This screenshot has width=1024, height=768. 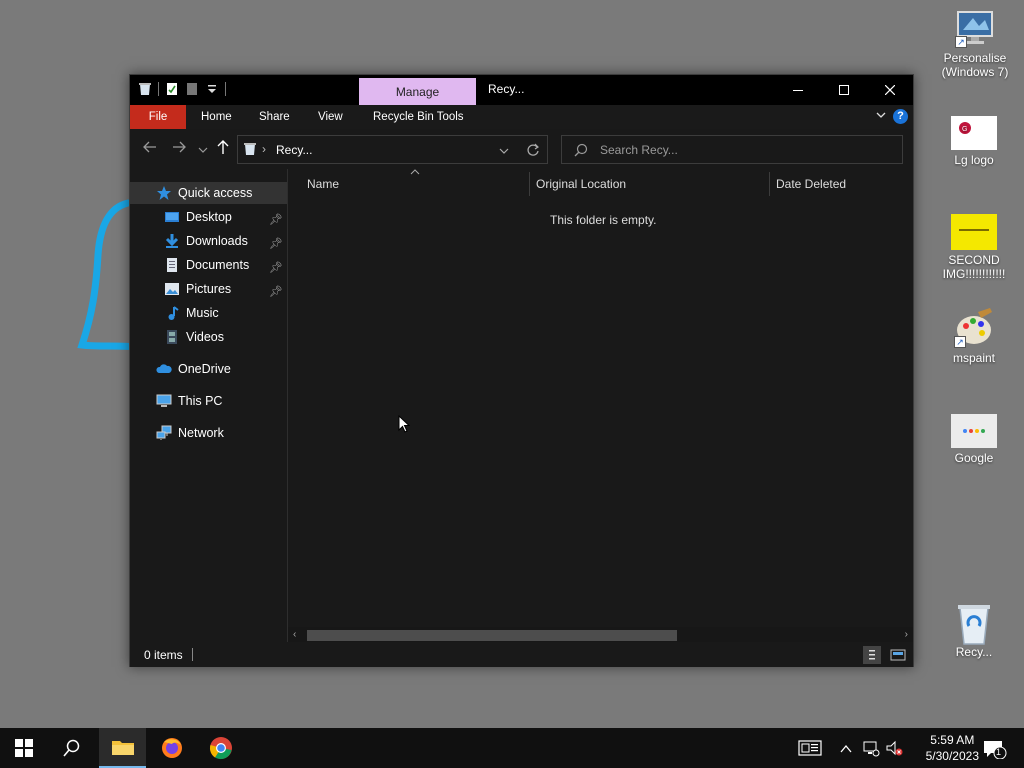 I want to click on desktop-icon-lg-logo: G Lg logo, so click(x=974, y=141).